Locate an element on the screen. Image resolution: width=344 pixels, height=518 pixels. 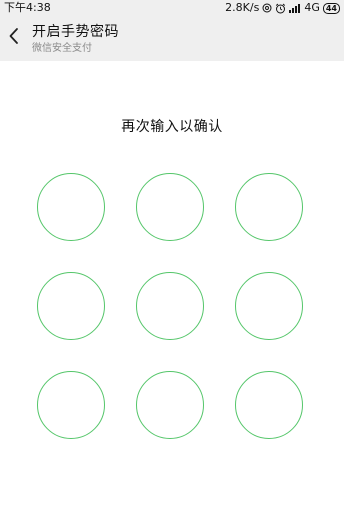
page-subtitle: 微信安全支付 is located at coordinates (62, 48).